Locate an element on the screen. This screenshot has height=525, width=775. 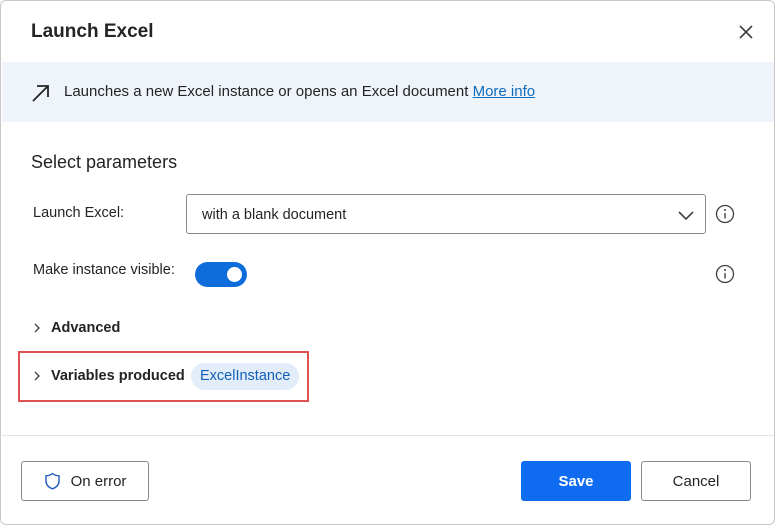
shield-icon is located at coordinates (52, 481).